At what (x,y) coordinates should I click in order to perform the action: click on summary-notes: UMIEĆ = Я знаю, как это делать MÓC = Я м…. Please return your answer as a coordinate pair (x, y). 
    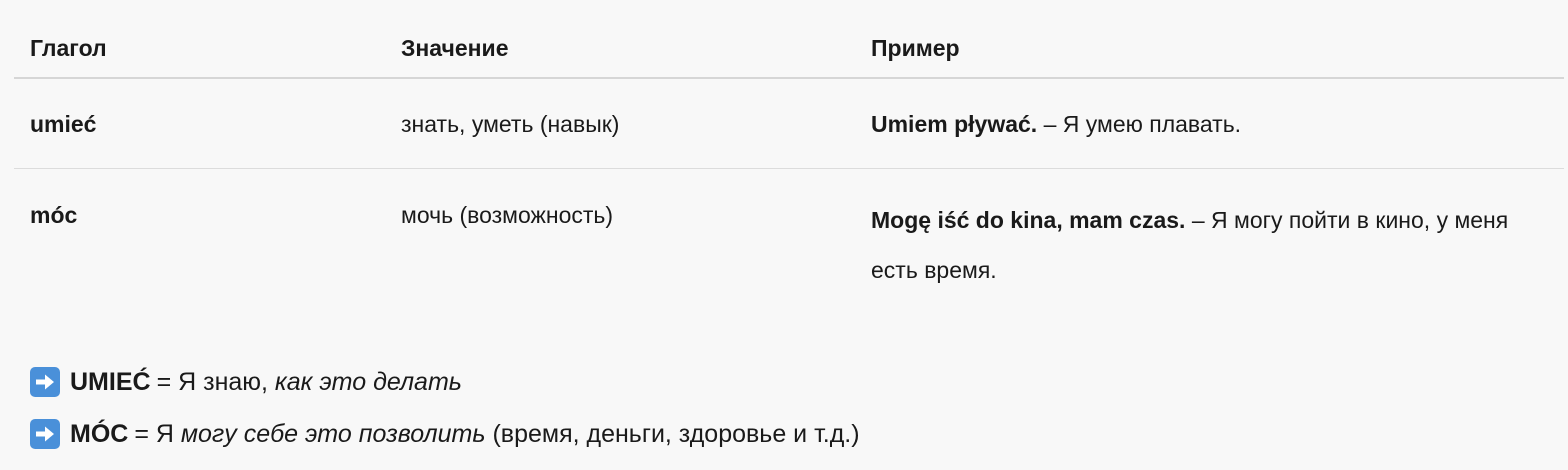
    Looking at the image, I should click on (445, 408).